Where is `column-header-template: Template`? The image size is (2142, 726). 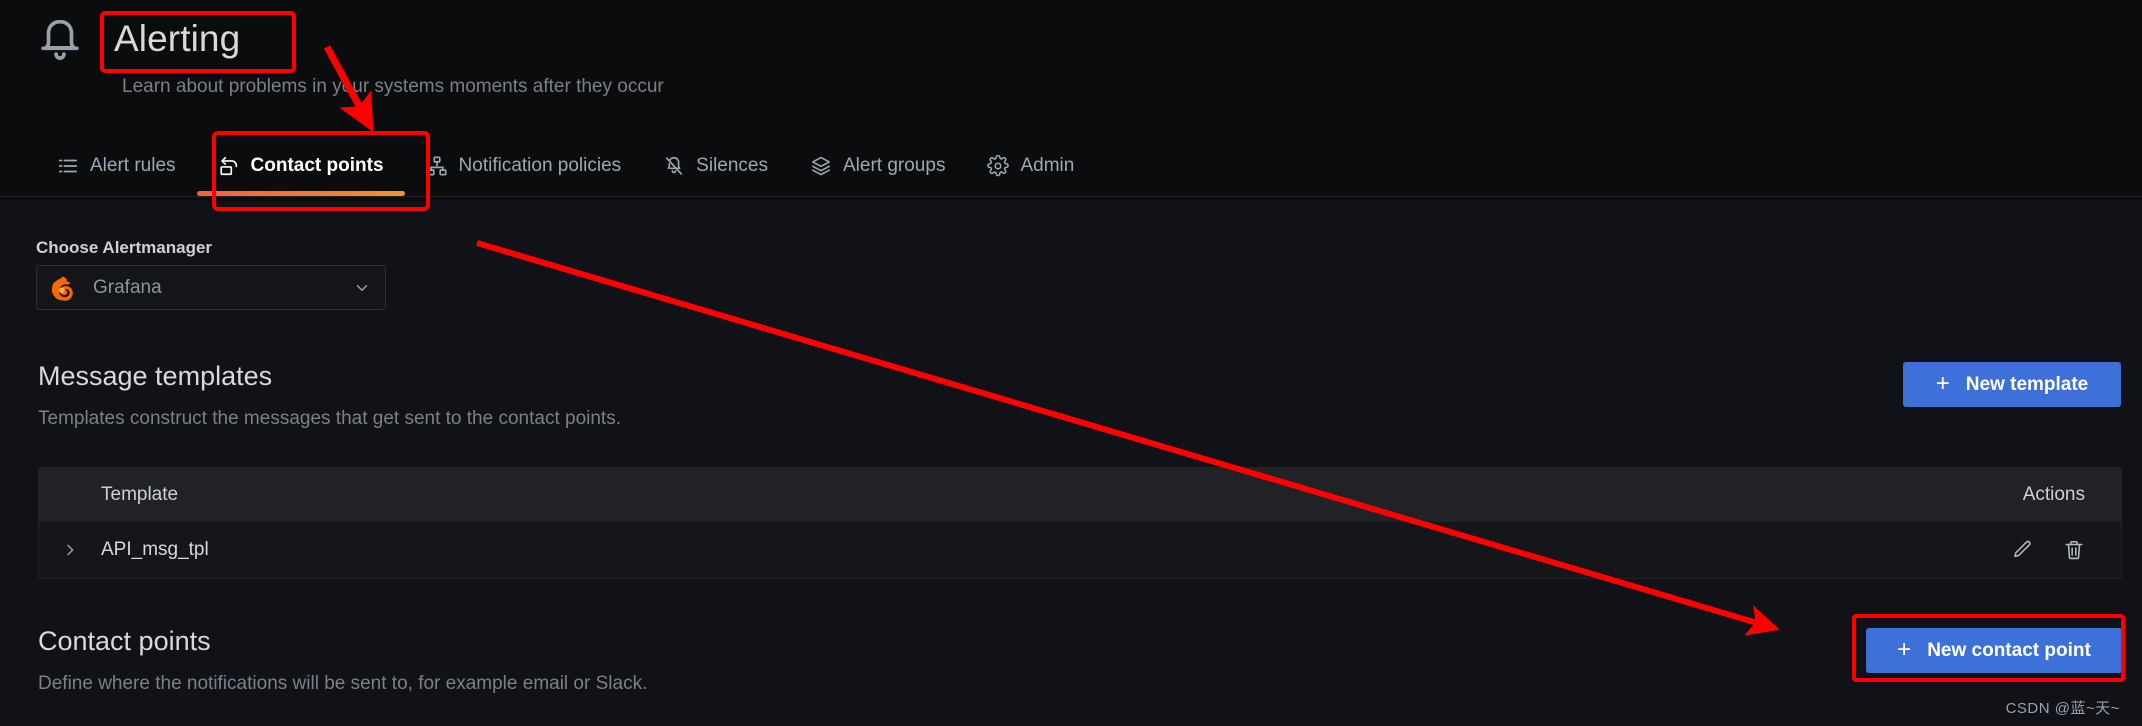 column-header-template: Template is located at coordinates (140, 494).